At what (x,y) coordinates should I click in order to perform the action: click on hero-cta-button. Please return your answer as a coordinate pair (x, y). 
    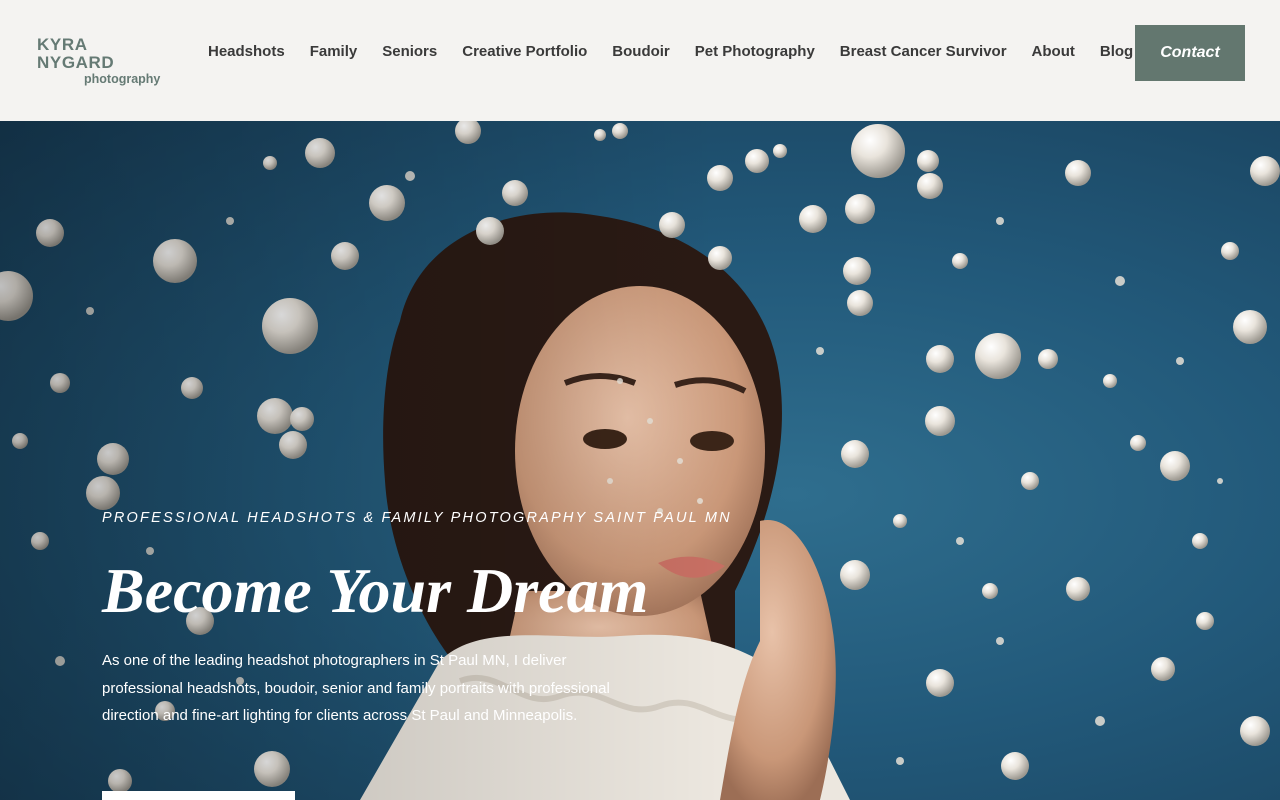
    Looking at the image, I should click on (198, 795).